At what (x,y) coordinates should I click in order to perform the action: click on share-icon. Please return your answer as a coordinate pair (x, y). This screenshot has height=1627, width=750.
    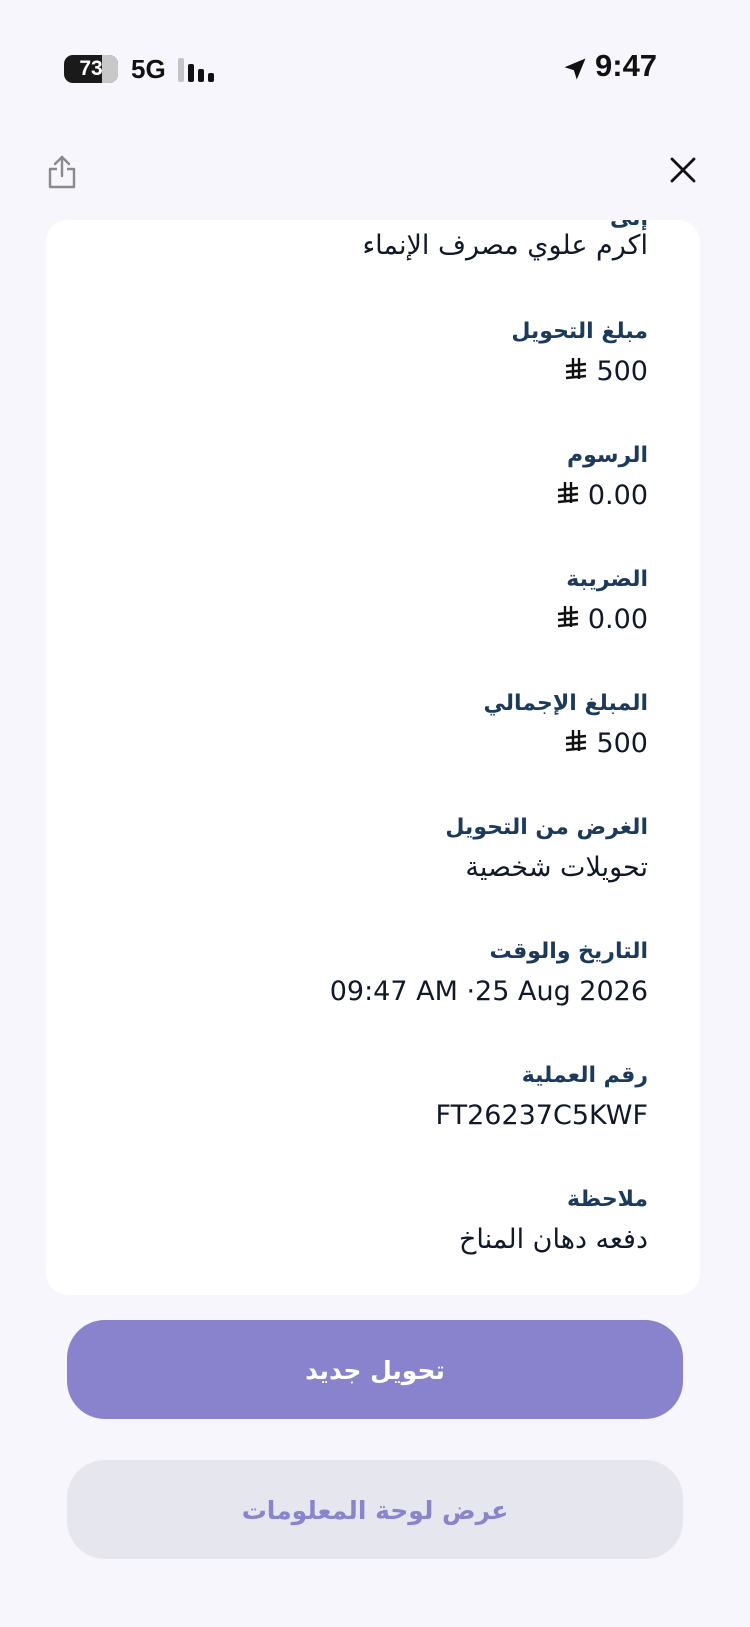
    Looking at the image, I should click on (62, 172).